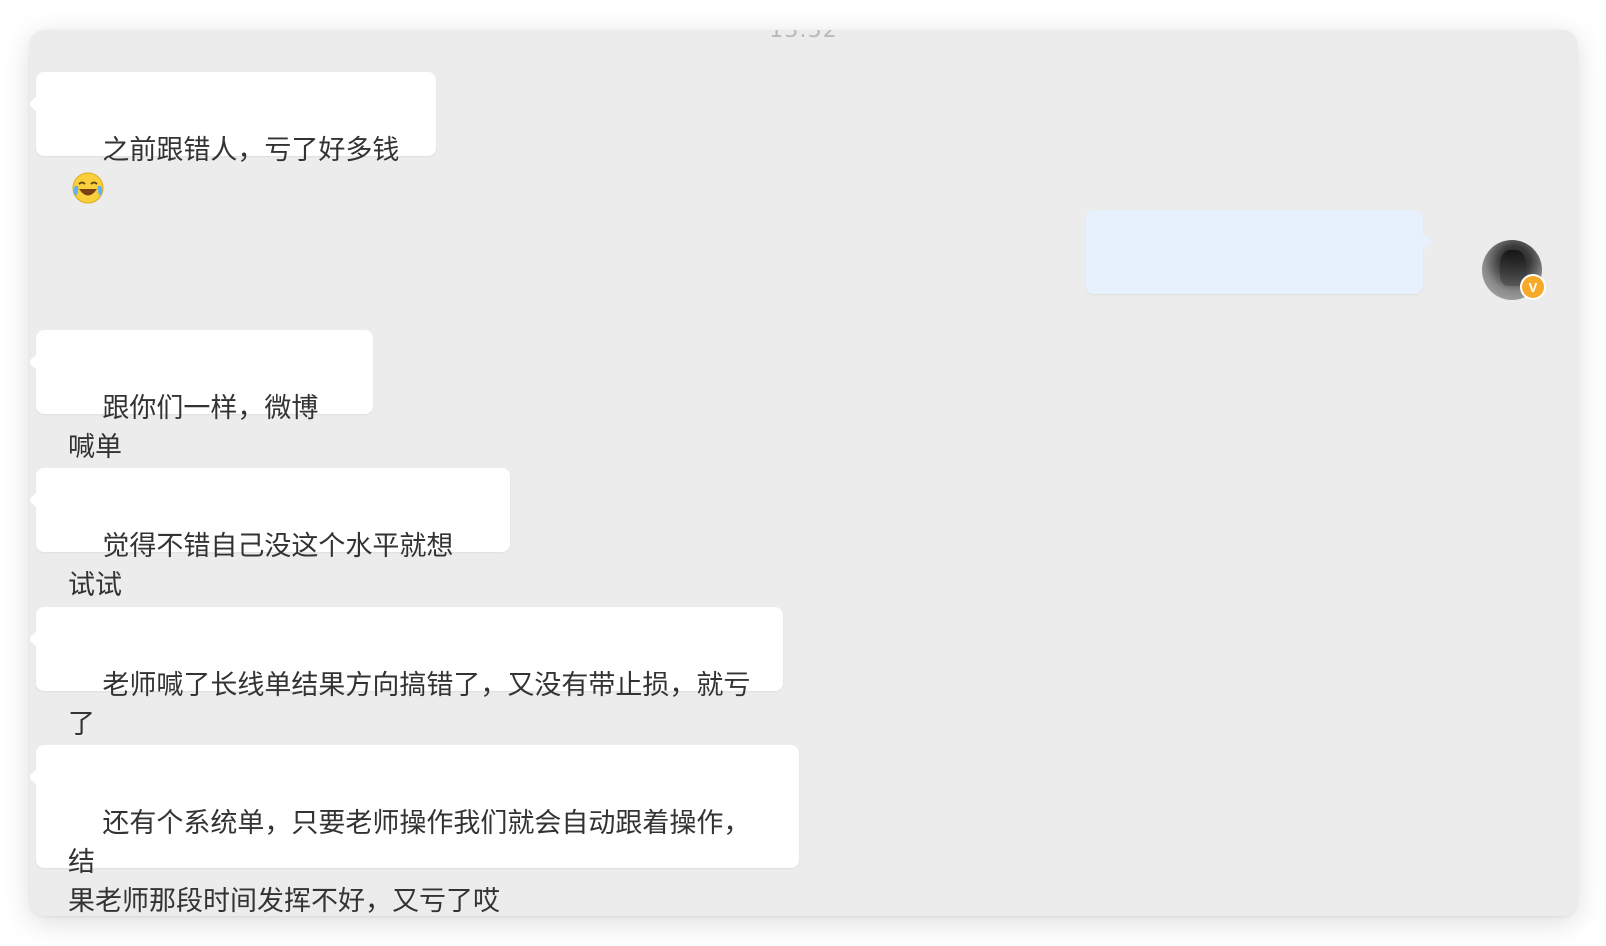  What do you see at coordinates (251, 150) in the screenshot?
I see `message-text: 之前跟错人，亏了好多钱` at bounding box center [251, 150].